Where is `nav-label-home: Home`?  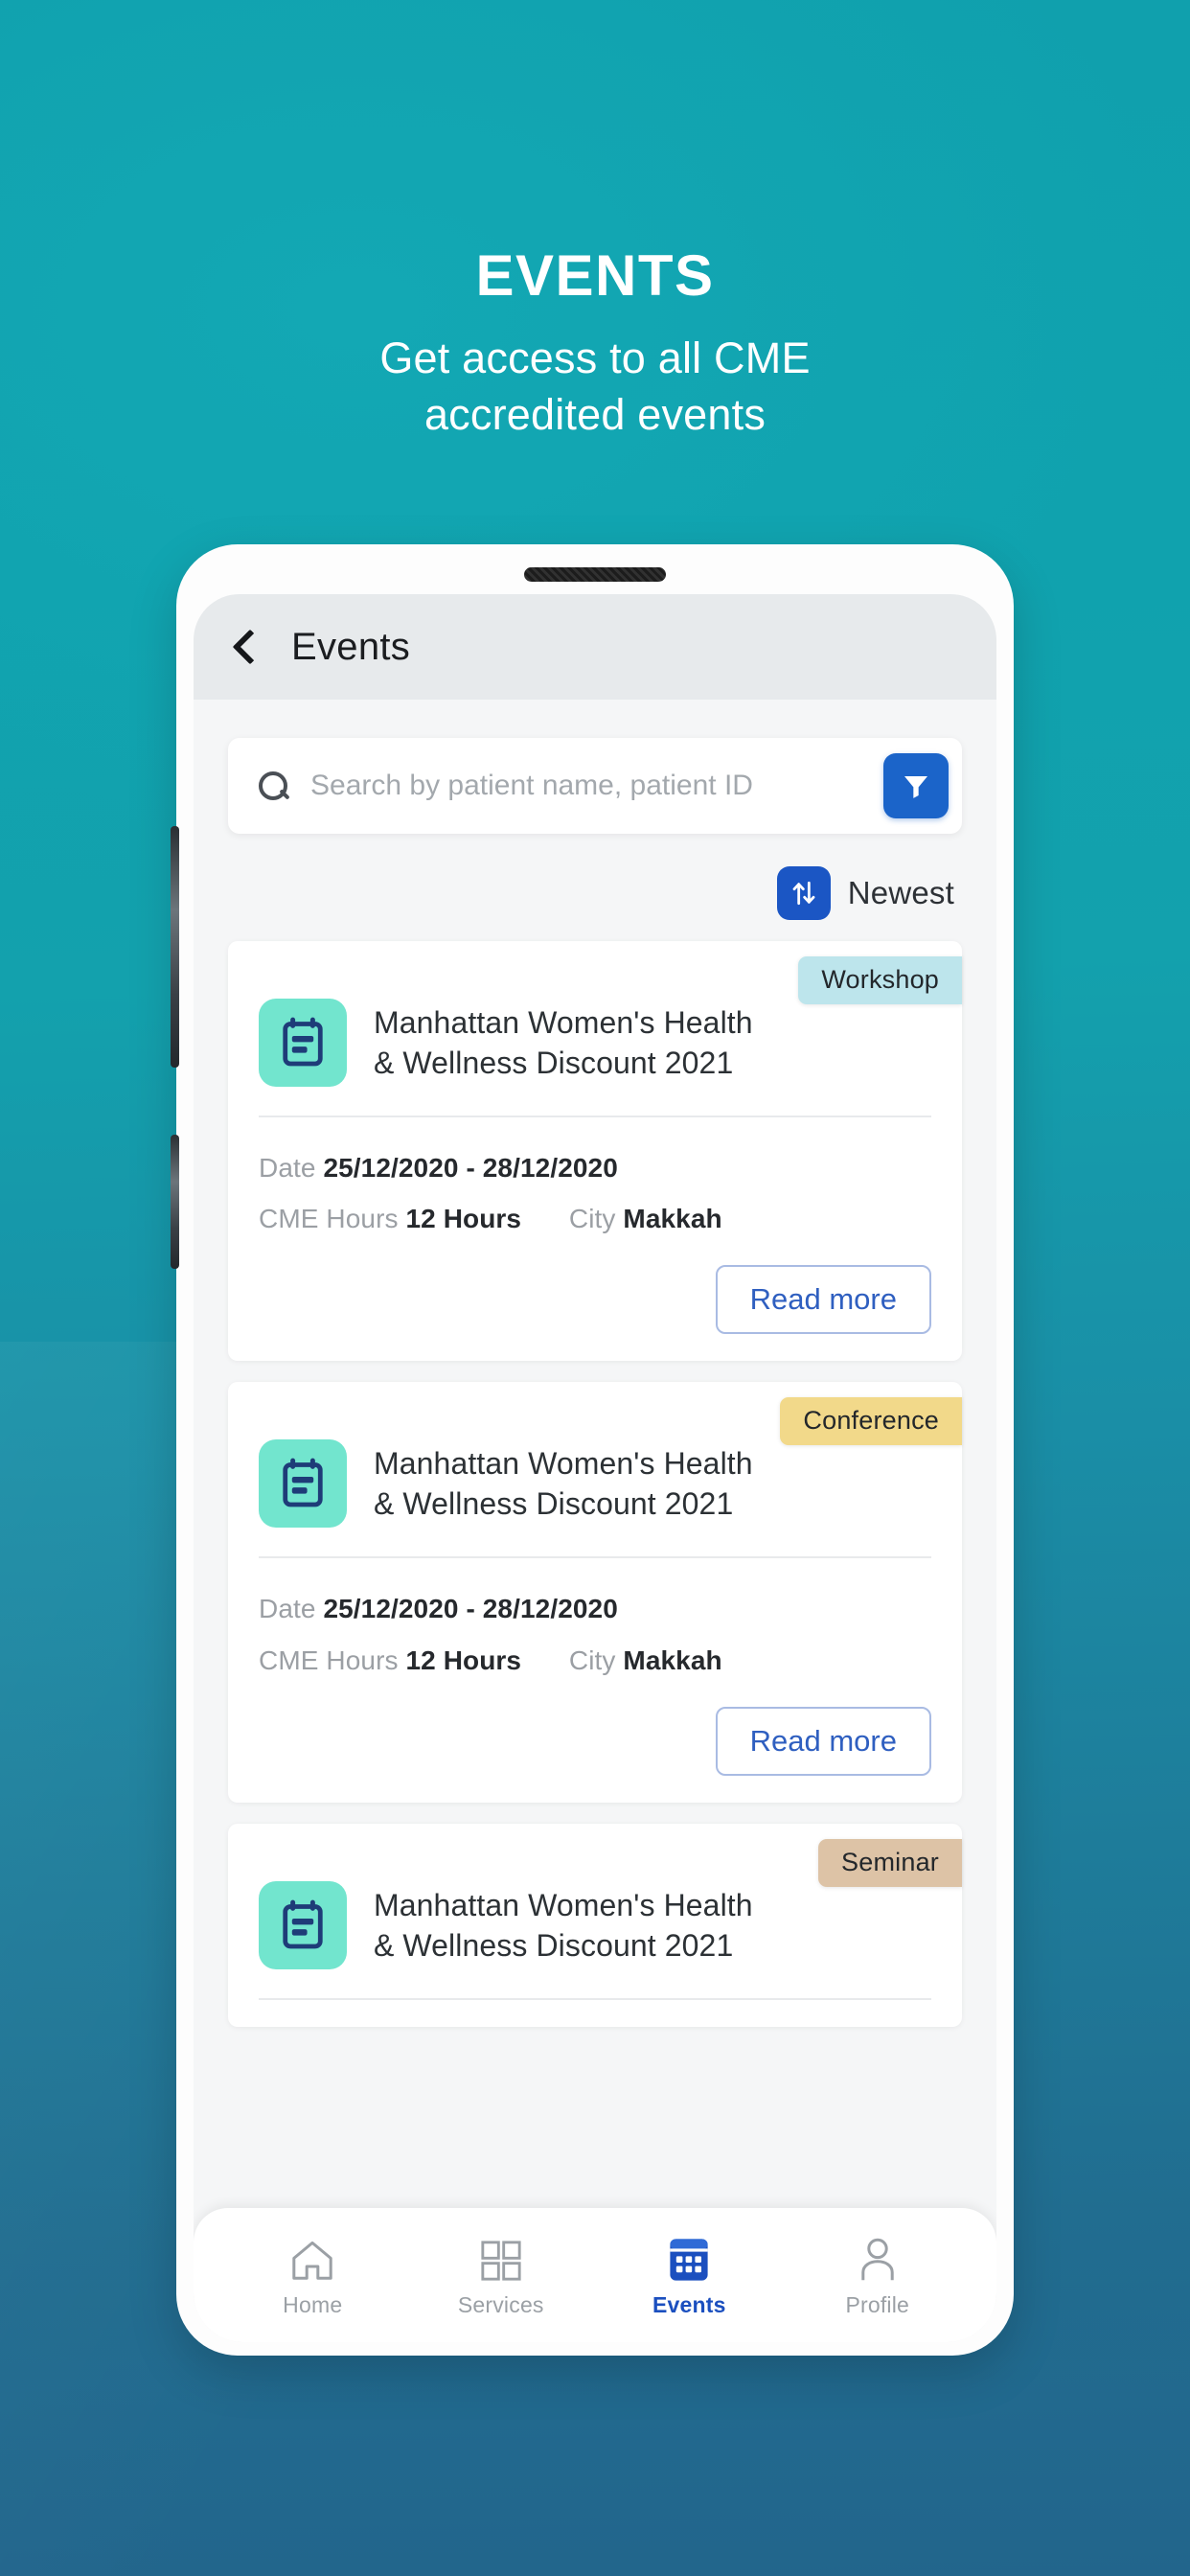
nav-label-home: Home is located at coordinates (313, 2304).